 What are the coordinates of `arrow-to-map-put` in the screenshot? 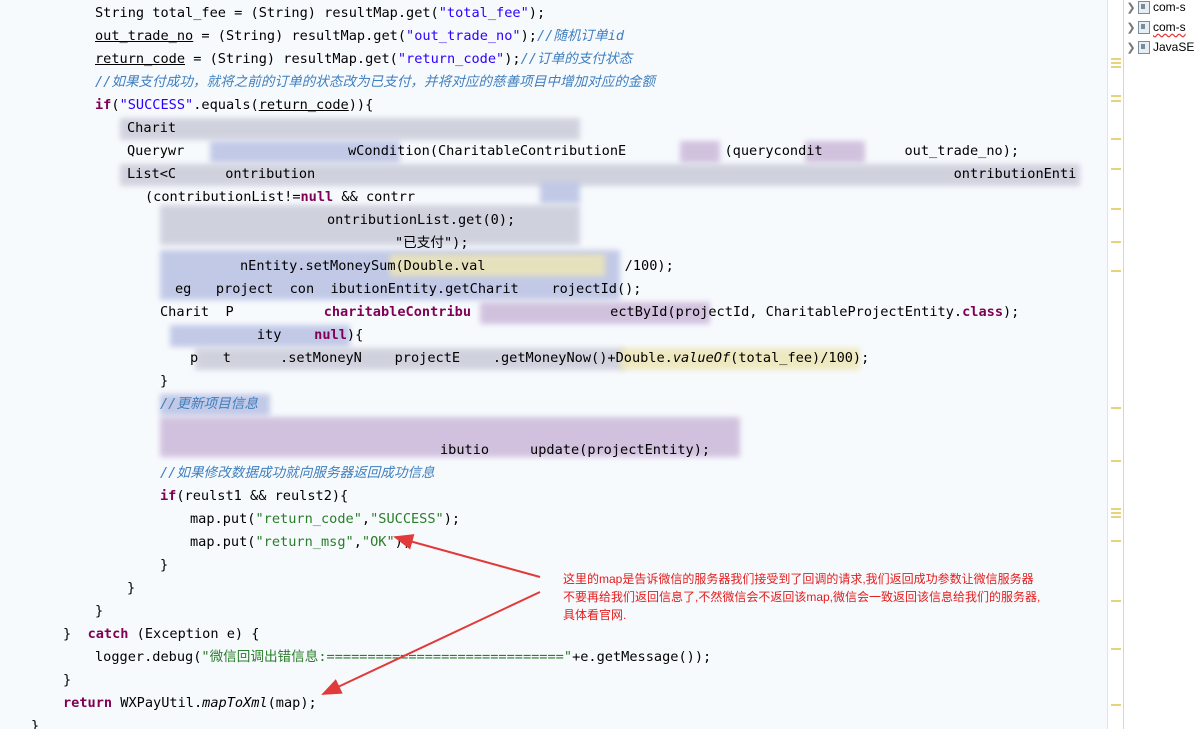 It's located at (467, 556).